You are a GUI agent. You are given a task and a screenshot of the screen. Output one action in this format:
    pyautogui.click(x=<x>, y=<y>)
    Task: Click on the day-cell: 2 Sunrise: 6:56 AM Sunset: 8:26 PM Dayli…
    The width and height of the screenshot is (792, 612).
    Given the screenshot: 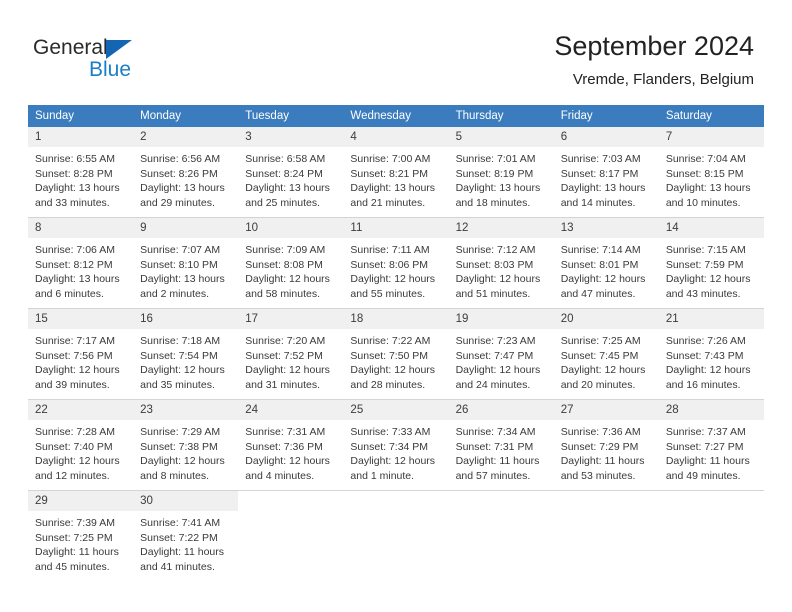 What is the action you would take?
    pyautogui.click(x=186, y=172)
    